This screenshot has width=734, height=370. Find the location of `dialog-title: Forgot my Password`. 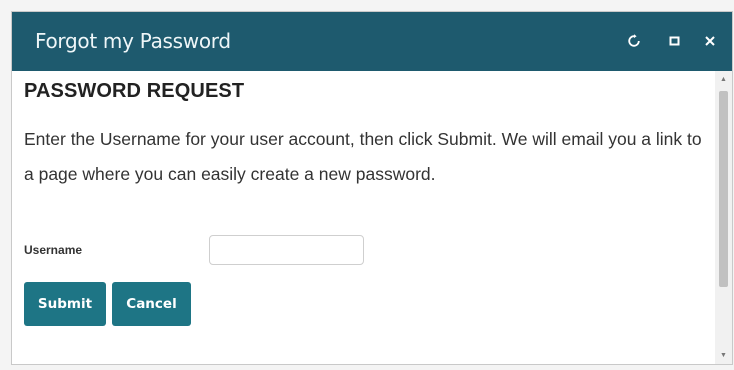

dialog-title: Forgot my Password is located at coordinates (133, 41).